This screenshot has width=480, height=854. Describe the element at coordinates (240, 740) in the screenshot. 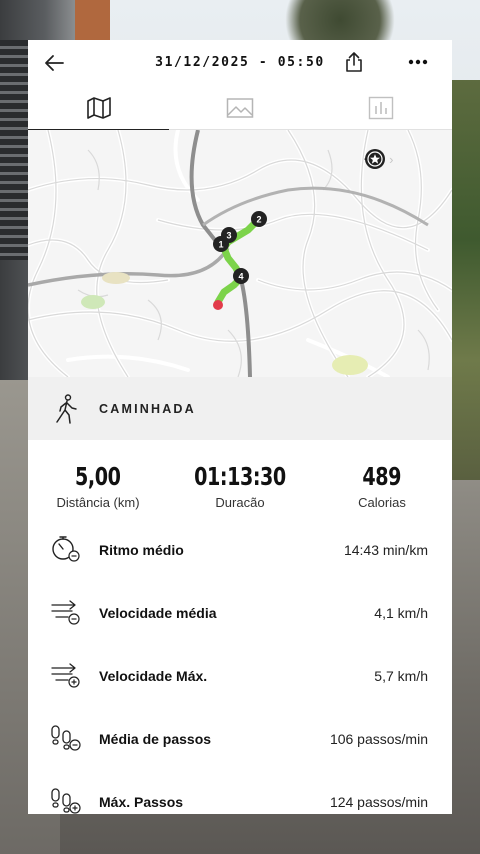

I see `metric-row-avg-steps: Média de passos 106 passos/min` at that location.